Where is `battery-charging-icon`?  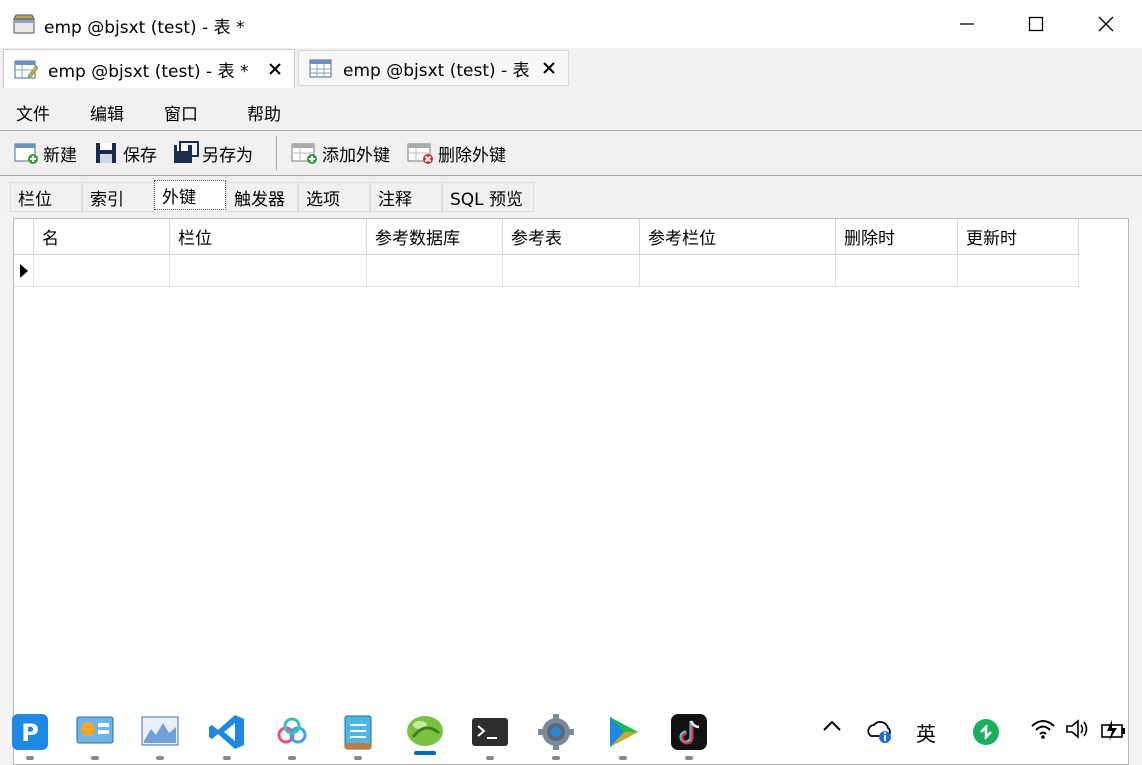 battery-charging-icon is located at coordinates (1113, 730).